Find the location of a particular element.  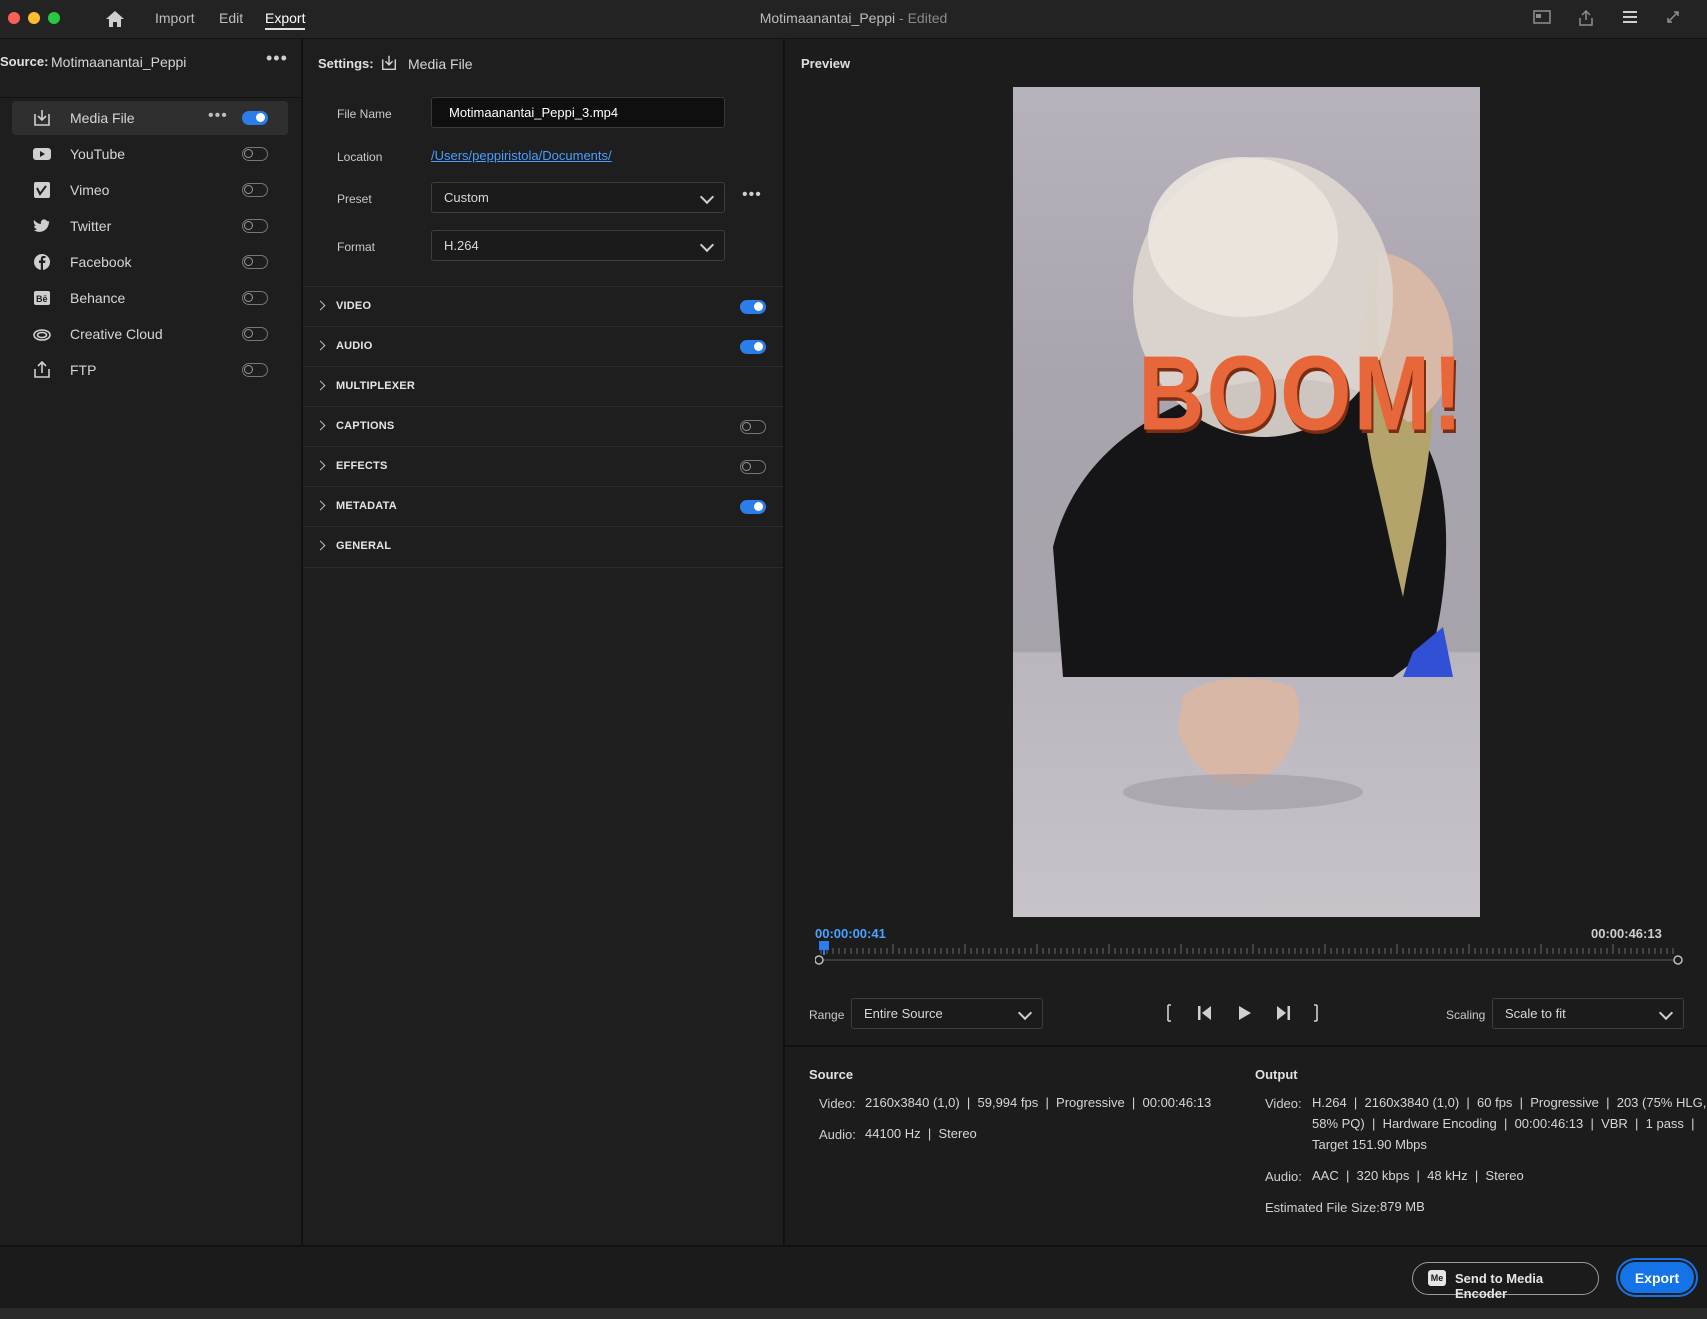

destination-label: Vimeo is located at coordinates (90, 190).